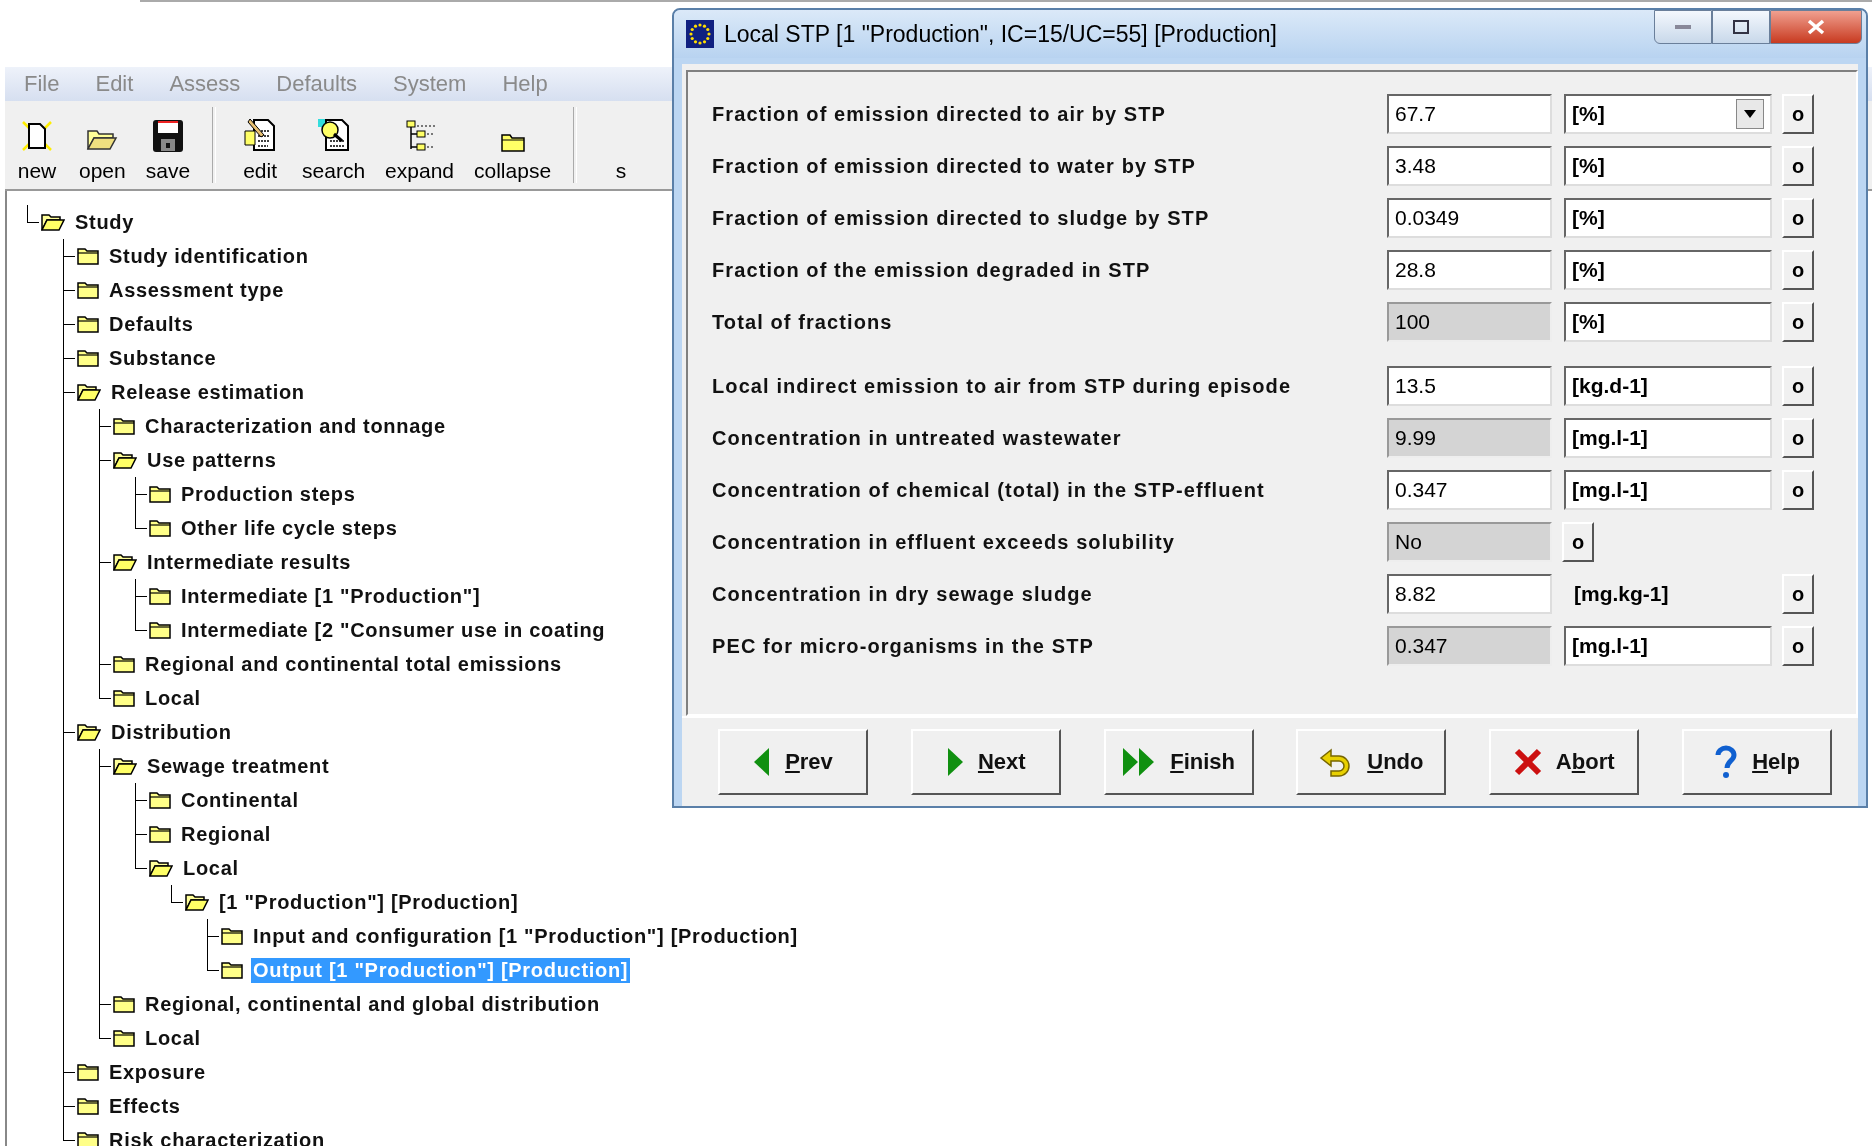 The height and width of the screenshot is (1146, 1872). I want to click on document-magnifier-icon, so click(333, 135).